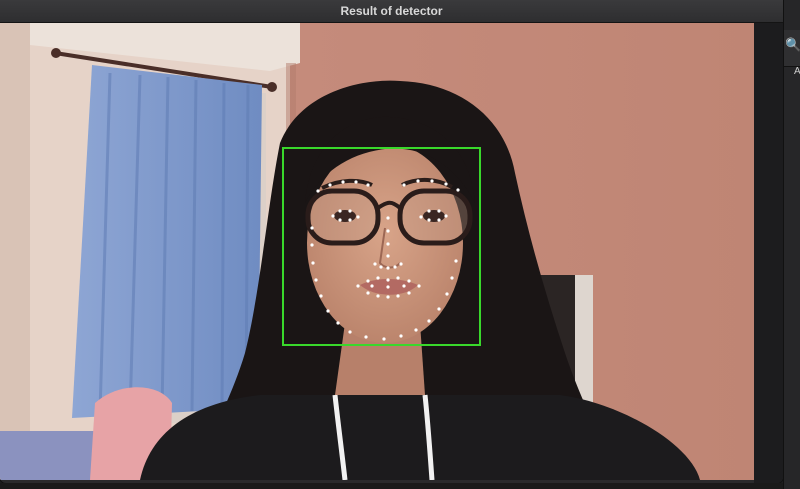 The height and width of the screenshot is (489, 800). I want to click on title-bar: Result of detector, so click(391, 11).